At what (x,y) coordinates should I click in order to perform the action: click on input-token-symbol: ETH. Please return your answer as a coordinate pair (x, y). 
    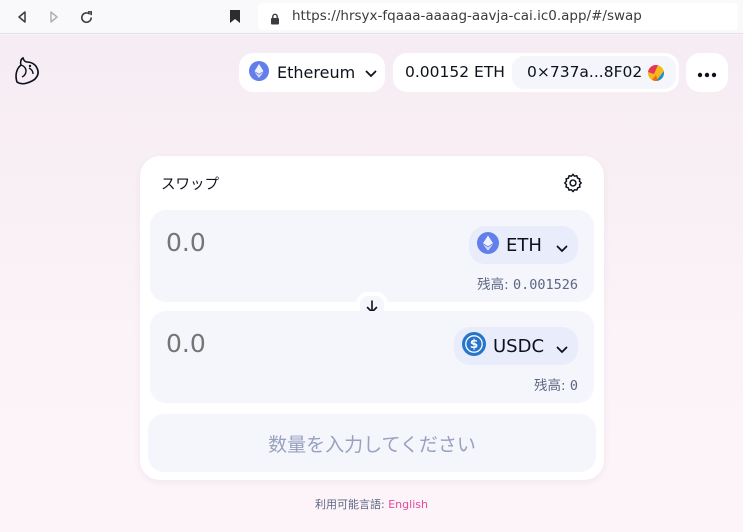
    Looking at the image, I should click on (524, 245).